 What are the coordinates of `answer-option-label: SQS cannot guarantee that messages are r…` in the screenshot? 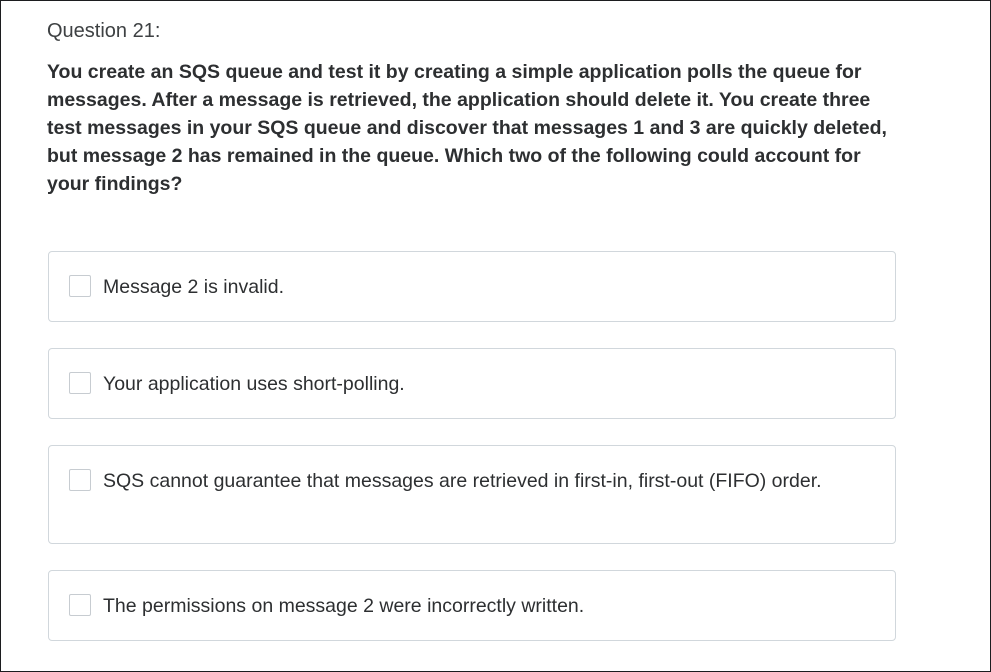 It's located at (462, 481).